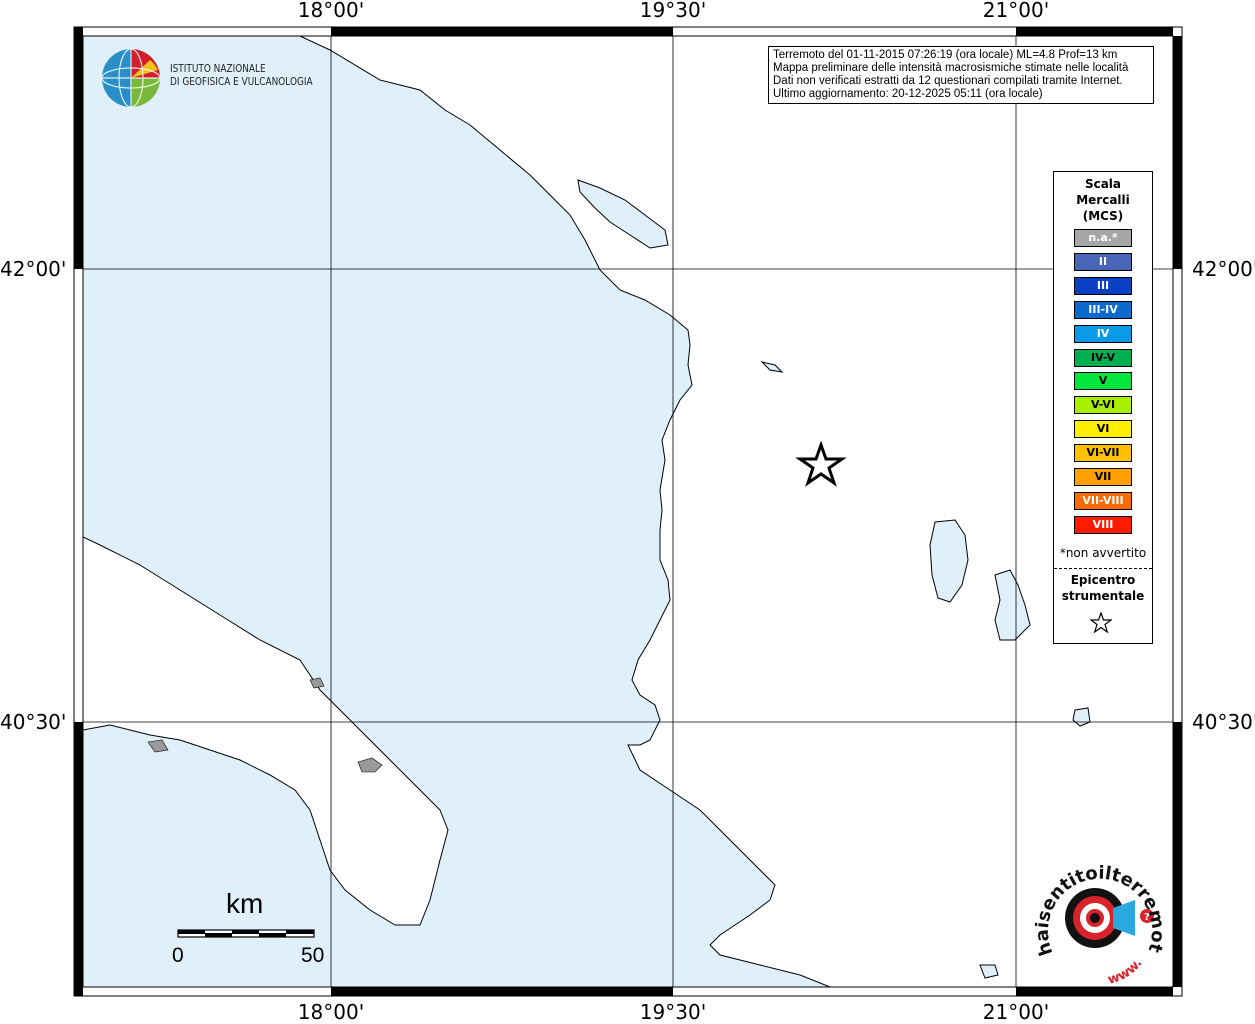  Describe the element at coordinates (131, 78) in the screenshot. I see `ingv-globe-icon` at that location.